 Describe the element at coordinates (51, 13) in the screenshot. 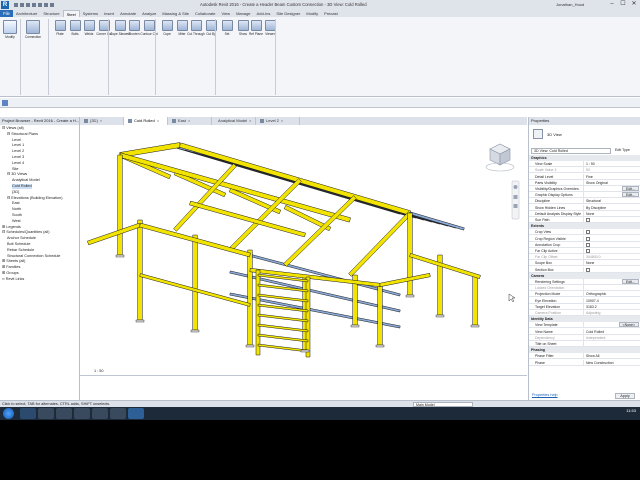

I see `tab-structure: Structure` at that location.